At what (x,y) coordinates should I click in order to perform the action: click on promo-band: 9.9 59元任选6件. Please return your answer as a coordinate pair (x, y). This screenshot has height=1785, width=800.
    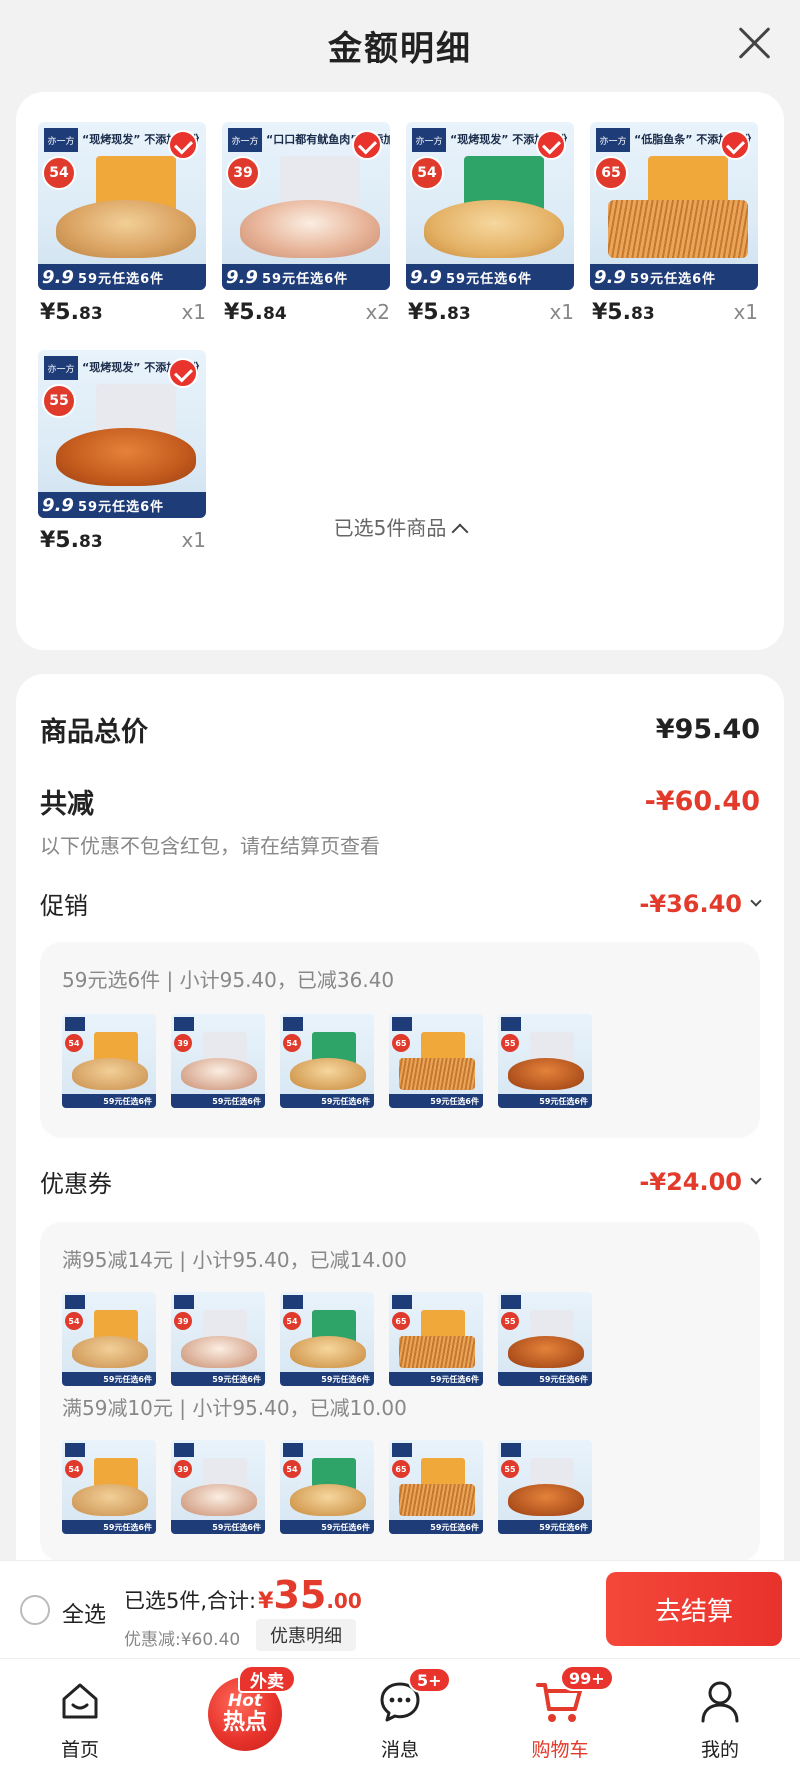
    Looking at the image, I should click on (490, 277).